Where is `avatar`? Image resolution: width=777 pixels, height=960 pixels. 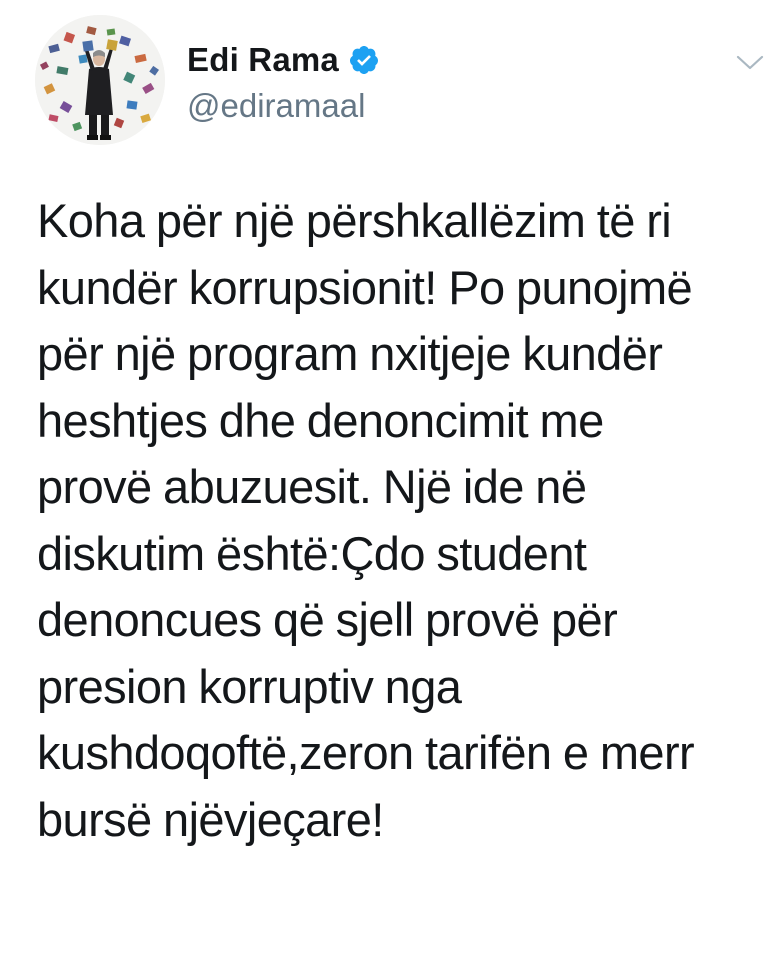 avatar is located at coordinates (100, 80).